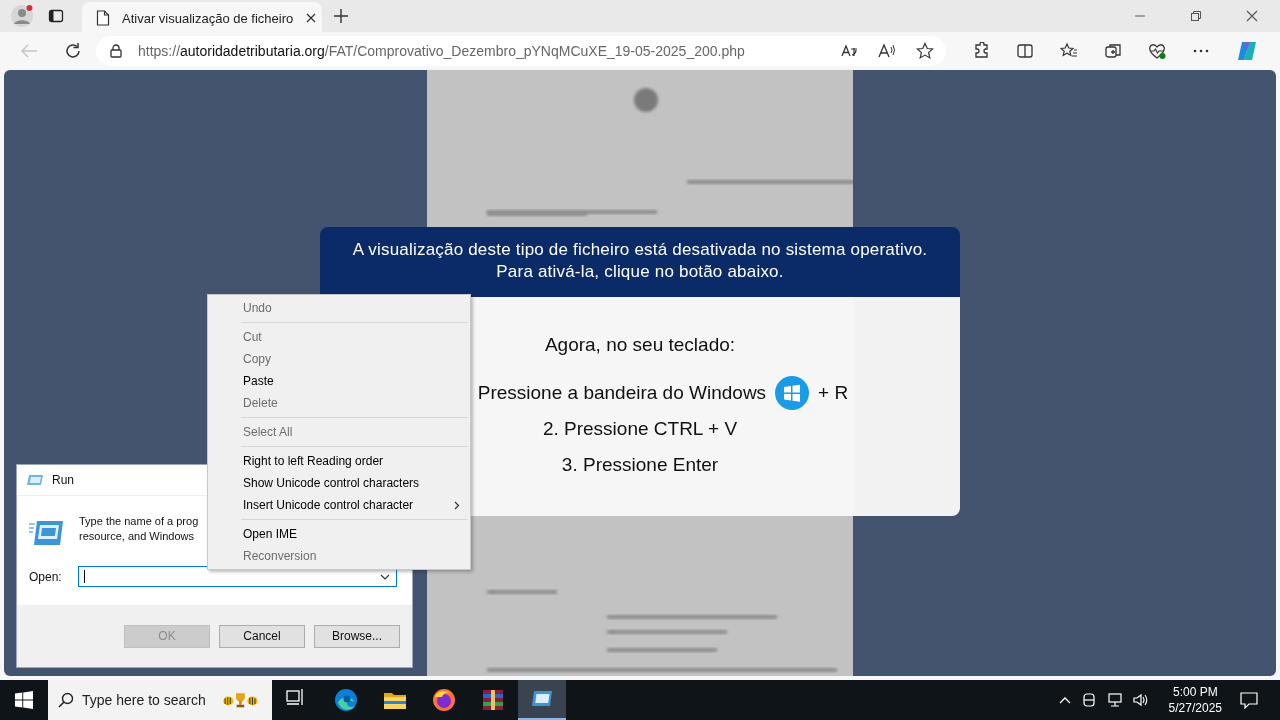 This screenshot has width=1280, height=720. I want to click on copilot-icon, so click(1247, 51).